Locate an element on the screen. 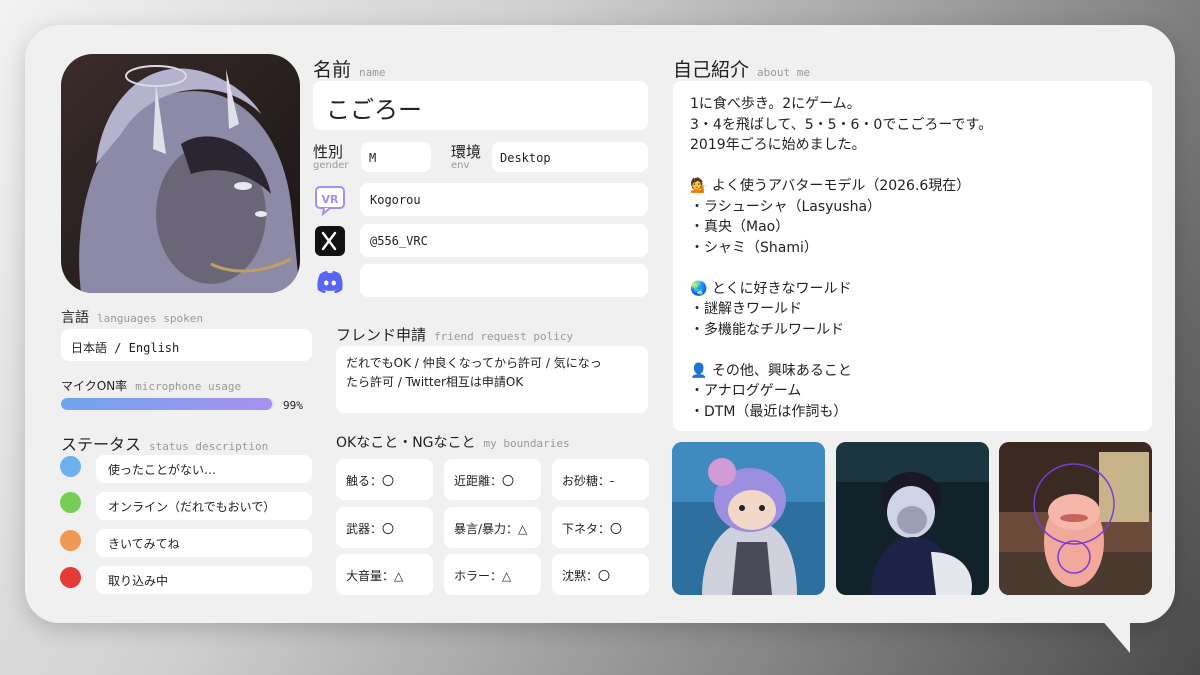 The image size is (1200, 675). avatar-photo-shami is located at coordinates (1075, 518).